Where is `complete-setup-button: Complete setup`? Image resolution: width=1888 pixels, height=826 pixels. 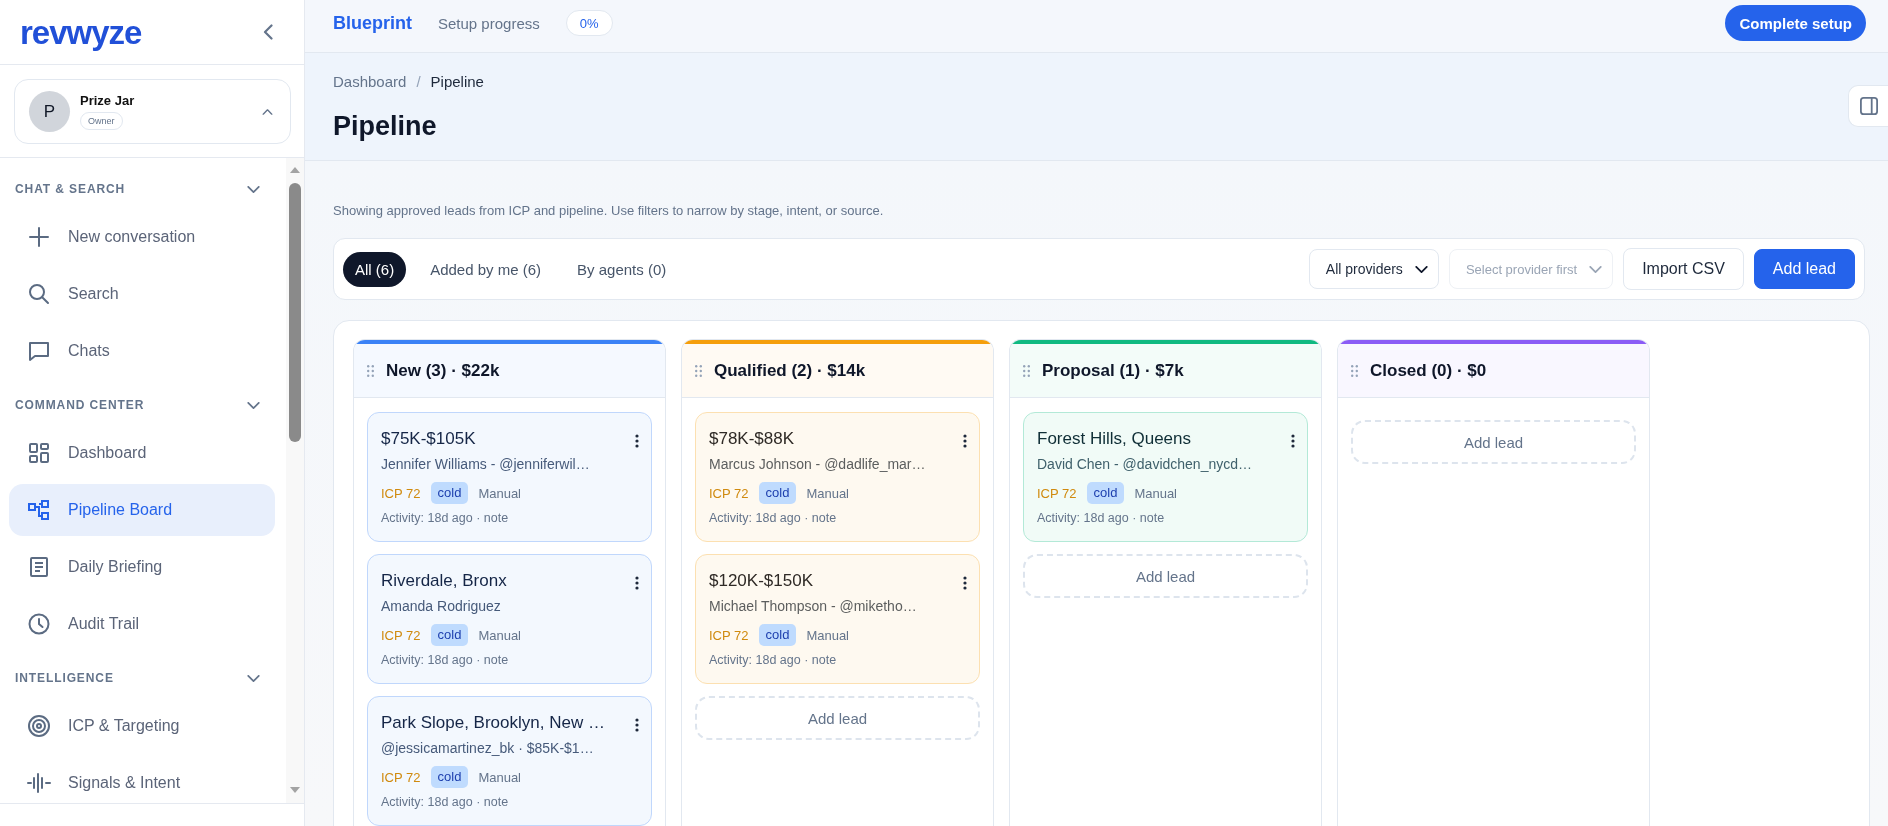
complete-setup-button: Complete setup is located at coordinates (1795, 23).